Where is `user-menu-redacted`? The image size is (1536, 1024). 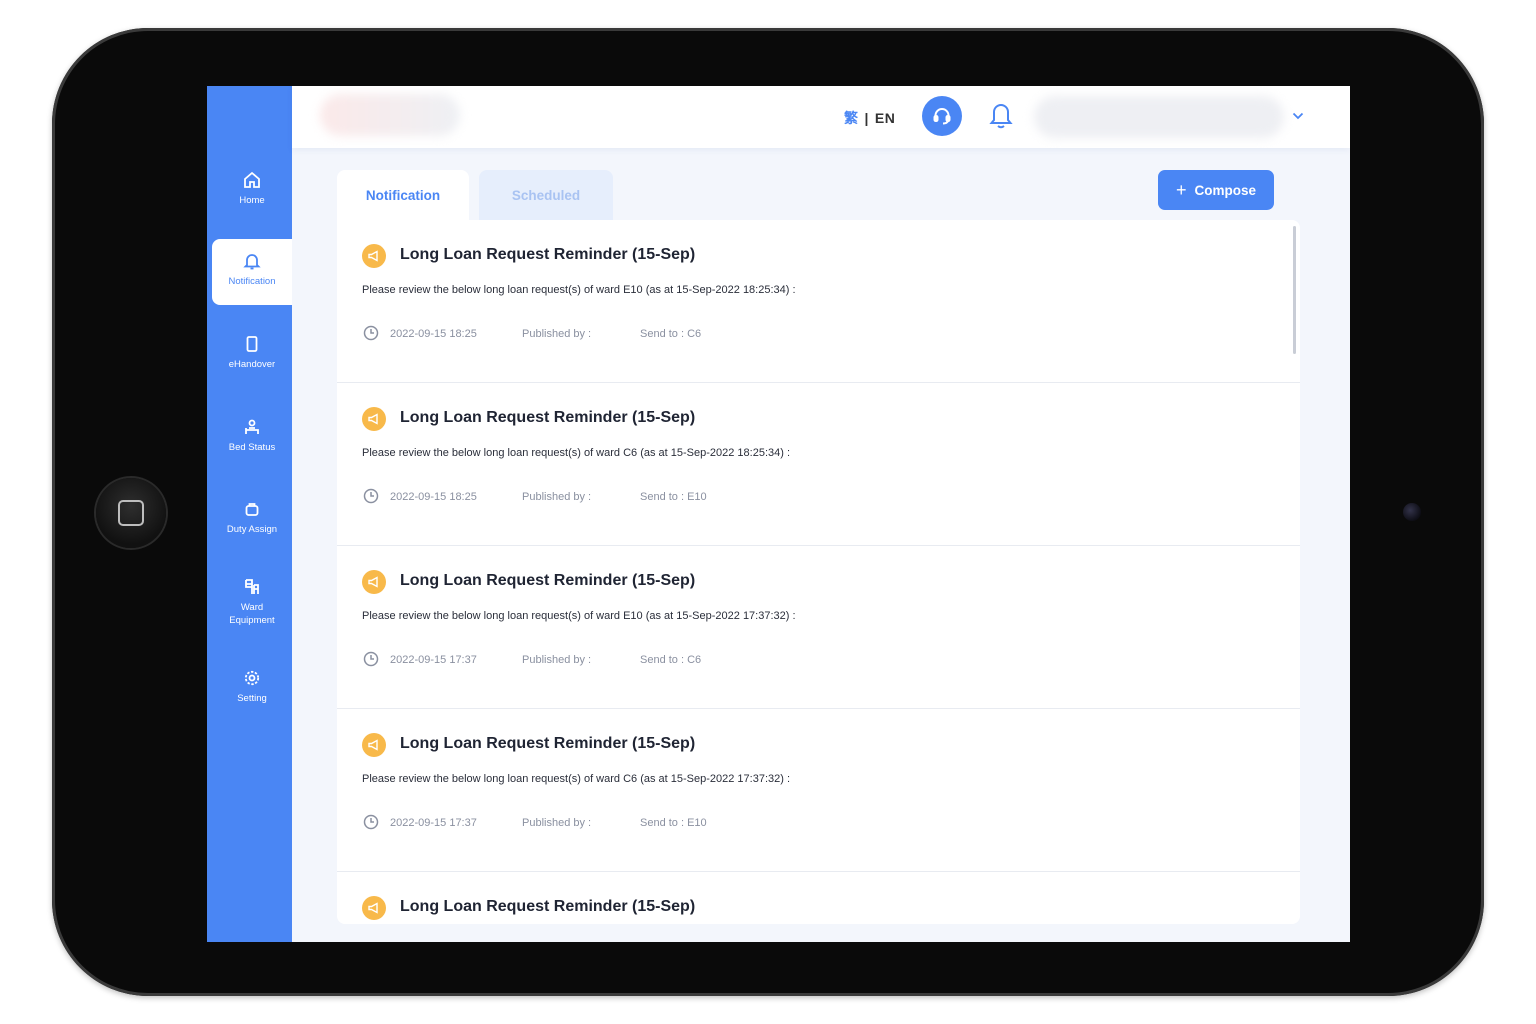 user-menu-redacted is located at coordinates (1159, 117).